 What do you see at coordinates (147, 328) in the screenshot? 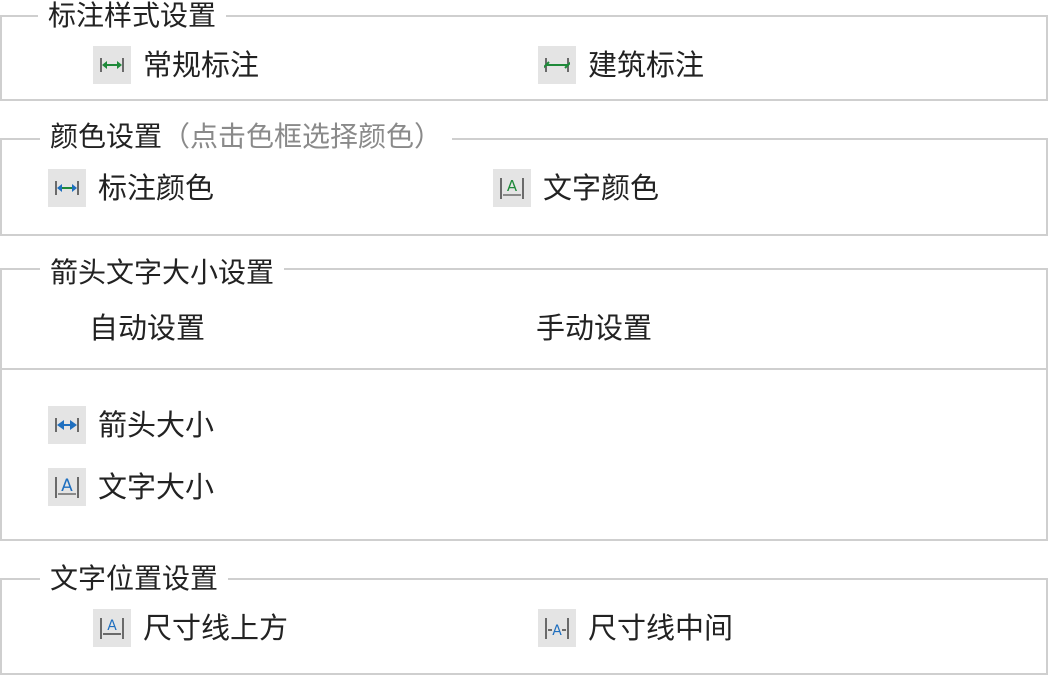
I see `auto-setting-option: 自动设置` at bounding box center [147, 328].